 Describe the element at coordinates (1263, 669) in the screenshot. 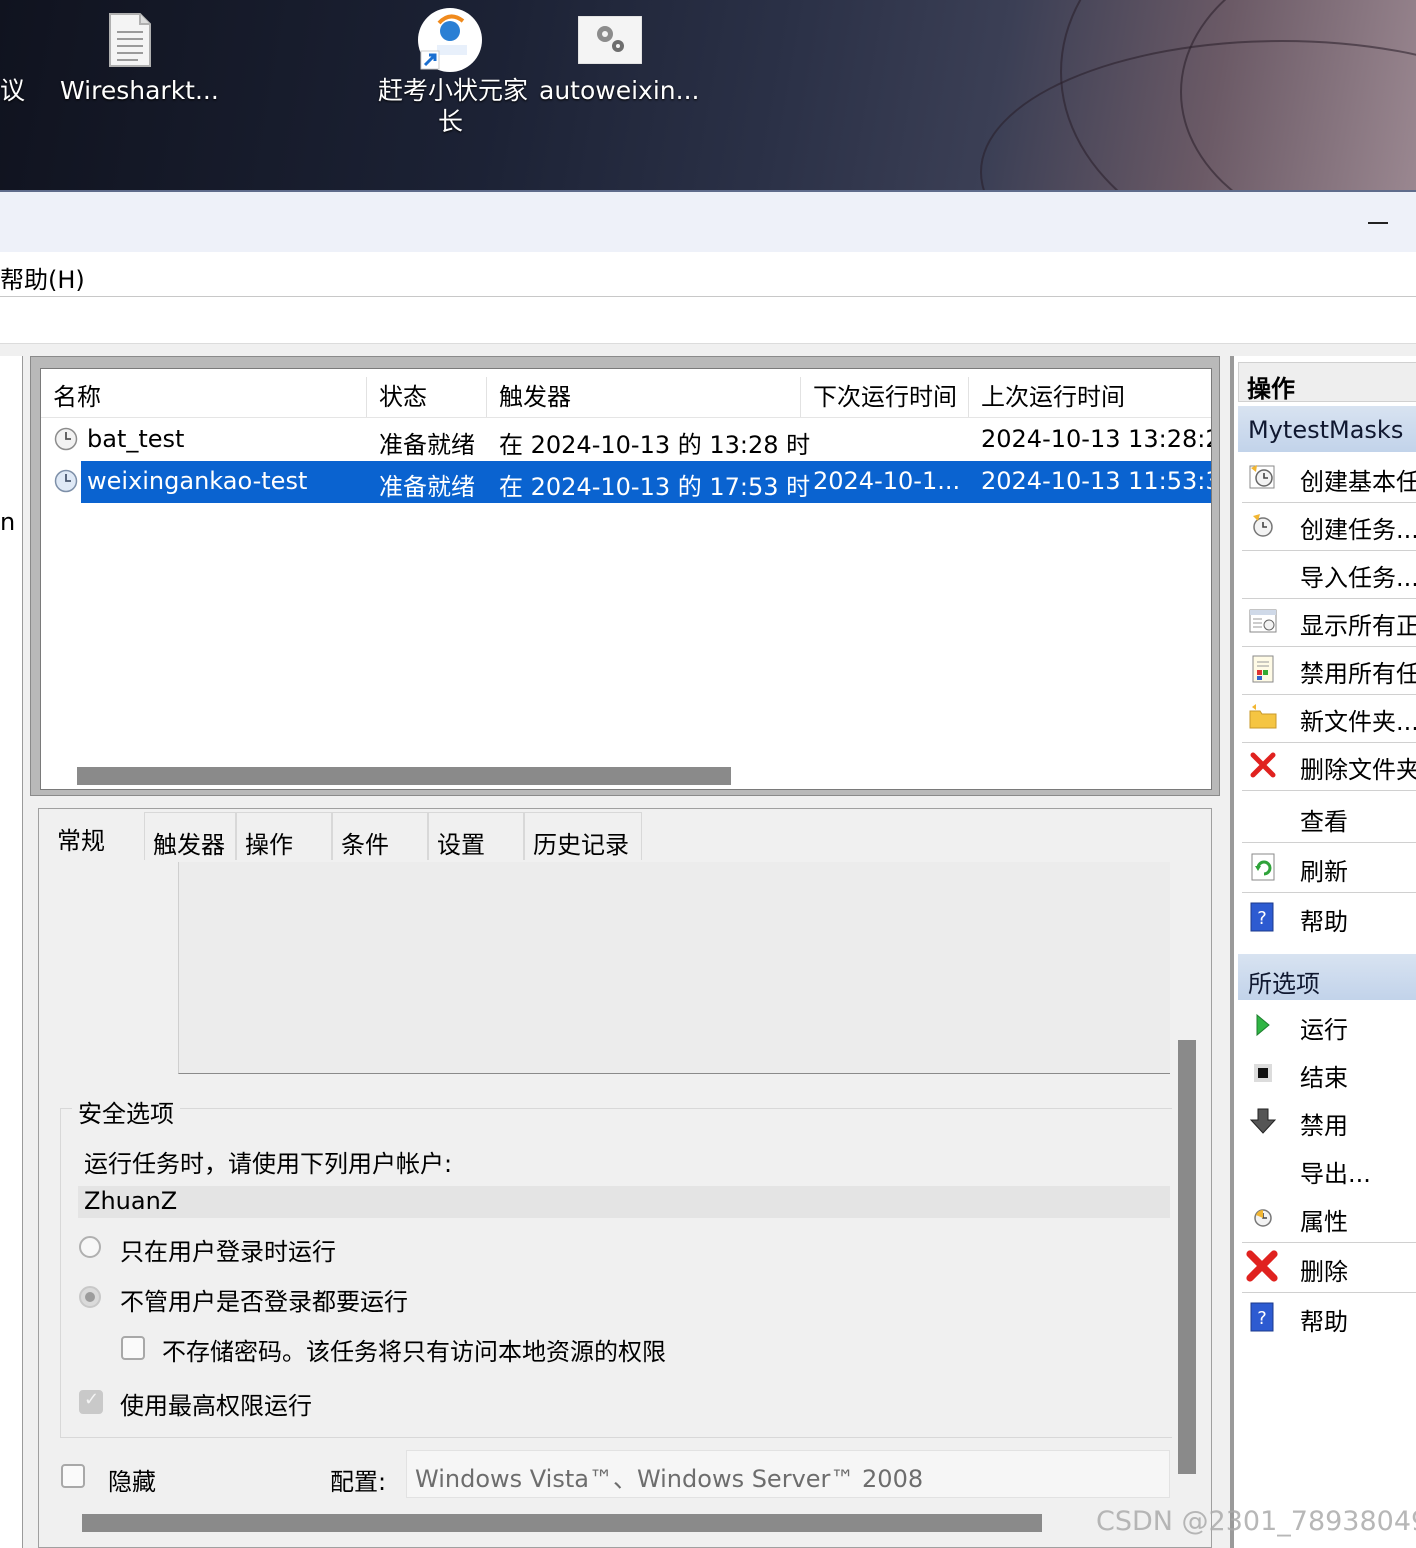

I see `disable-history-icon` at that location.